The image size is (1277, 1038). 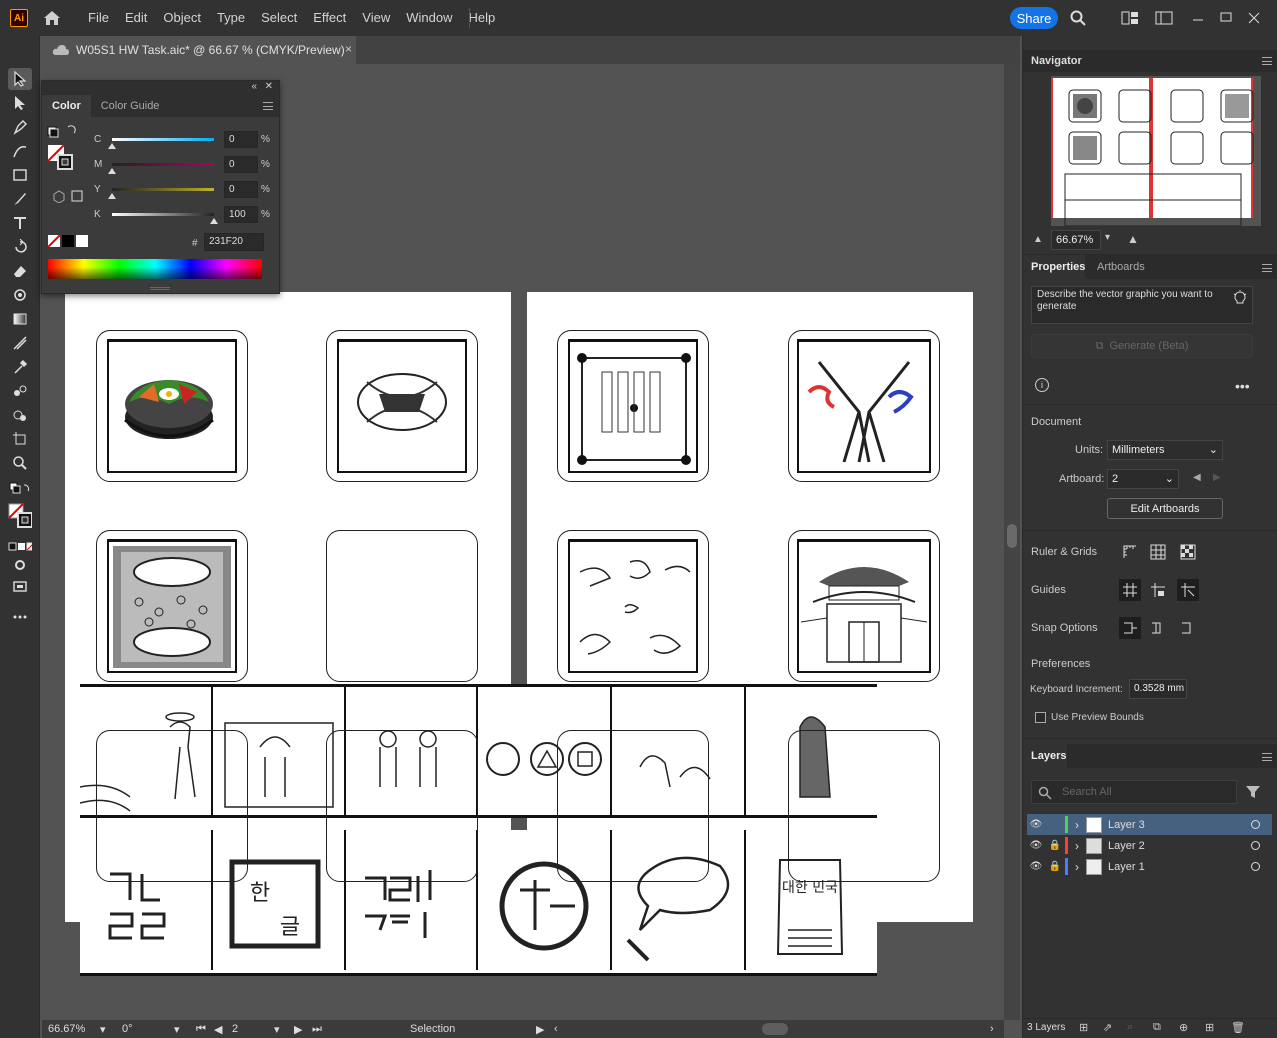 What do you see at coordinates (633, 606) in the screenshot?
I see `card-hands` at bounding box center [633, 606].